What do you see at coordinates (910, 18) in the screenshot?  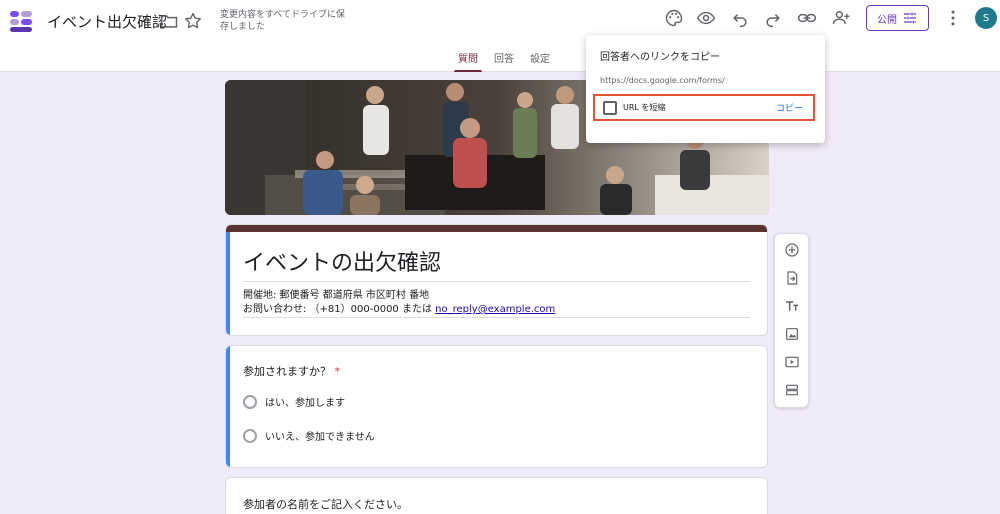 I see `tune-icon` at bounding box center [910, 18].